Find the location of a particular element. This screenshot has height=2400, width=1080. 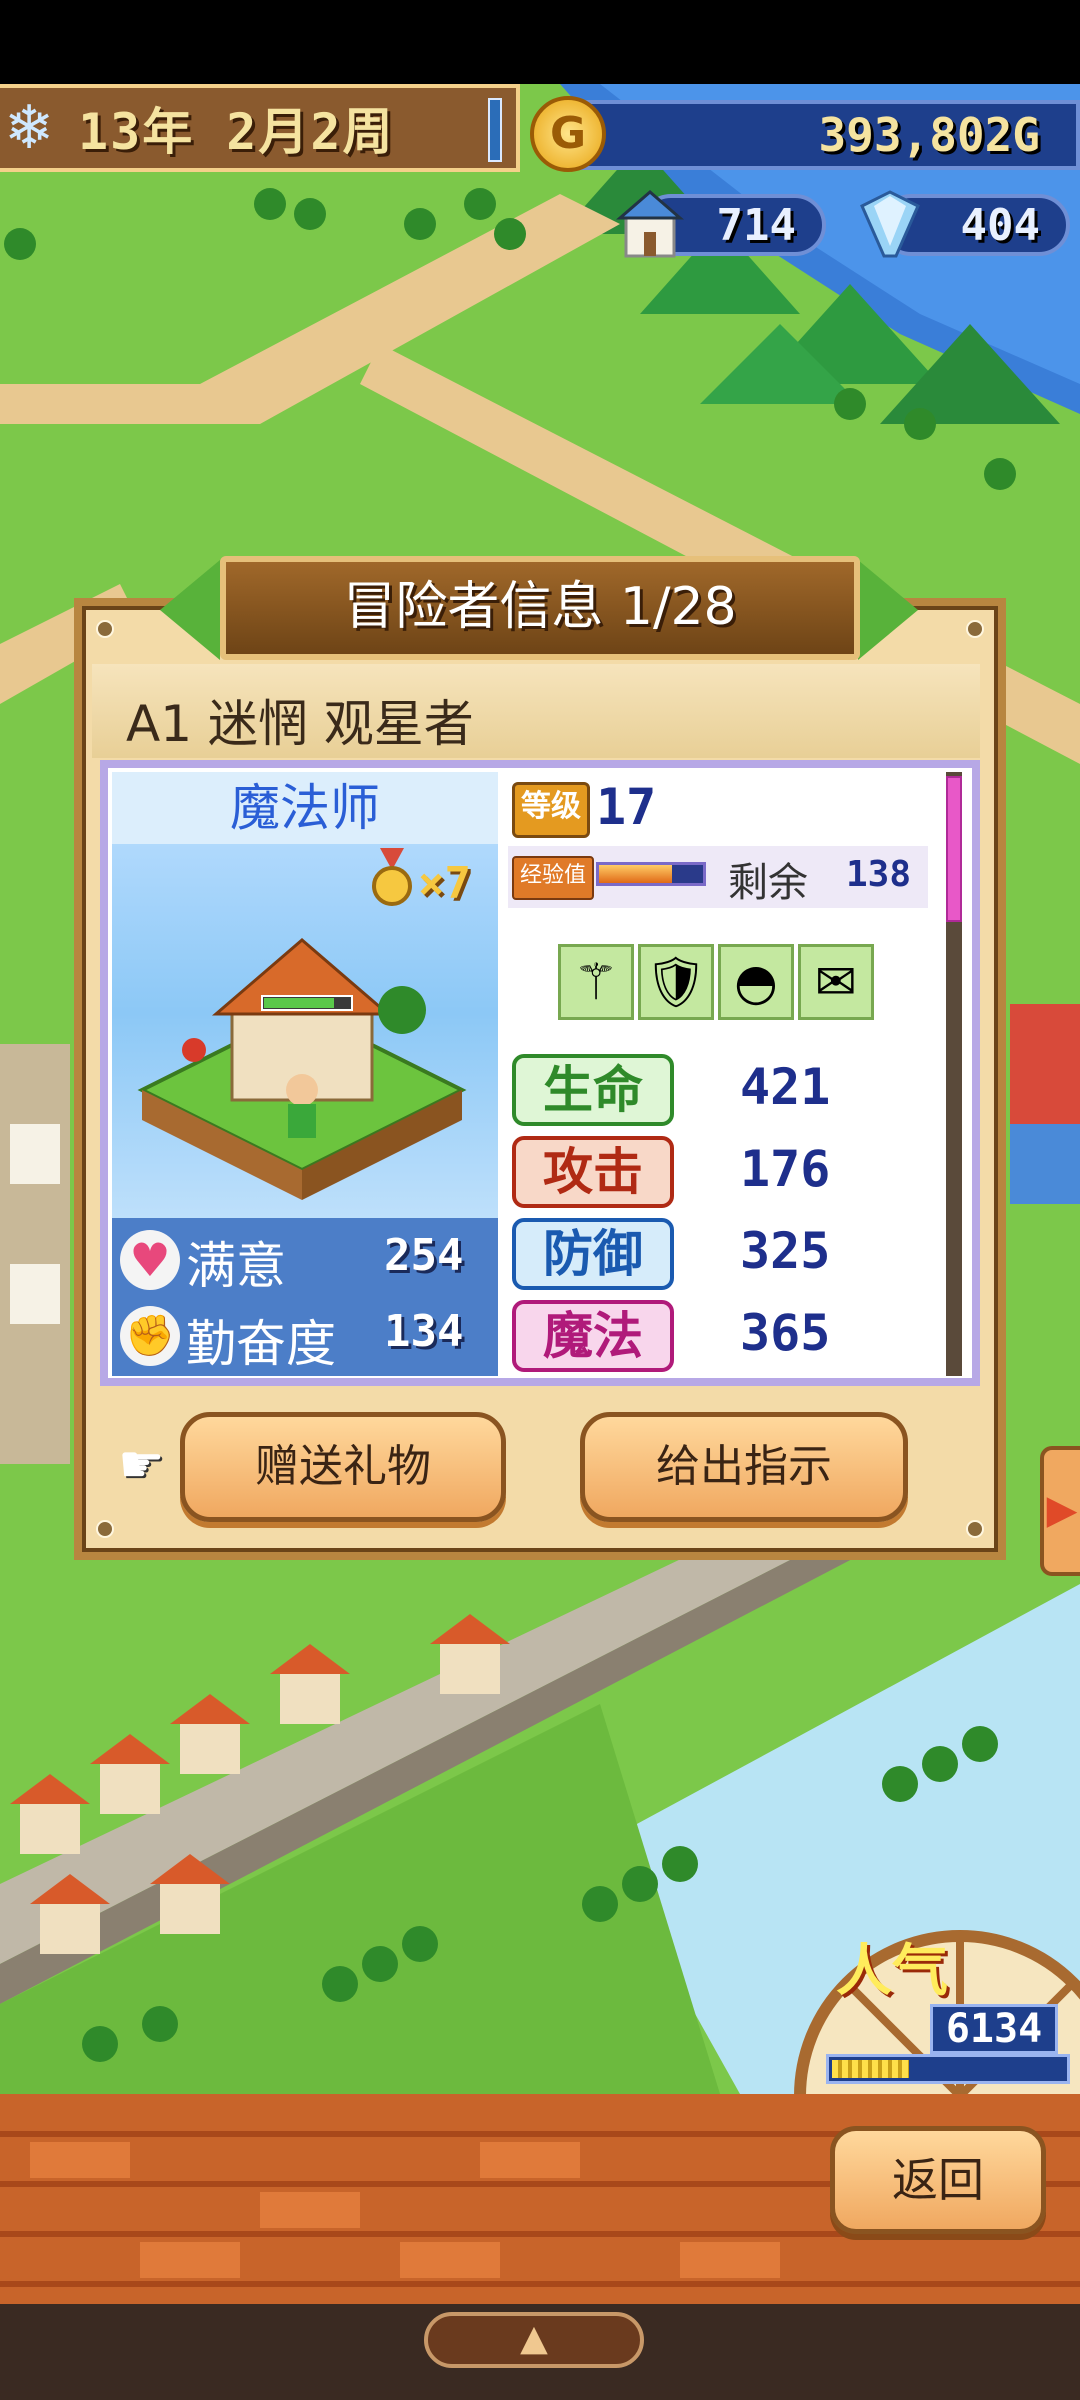

popularity-value: 6134 is located at coordinates (994, 2029).